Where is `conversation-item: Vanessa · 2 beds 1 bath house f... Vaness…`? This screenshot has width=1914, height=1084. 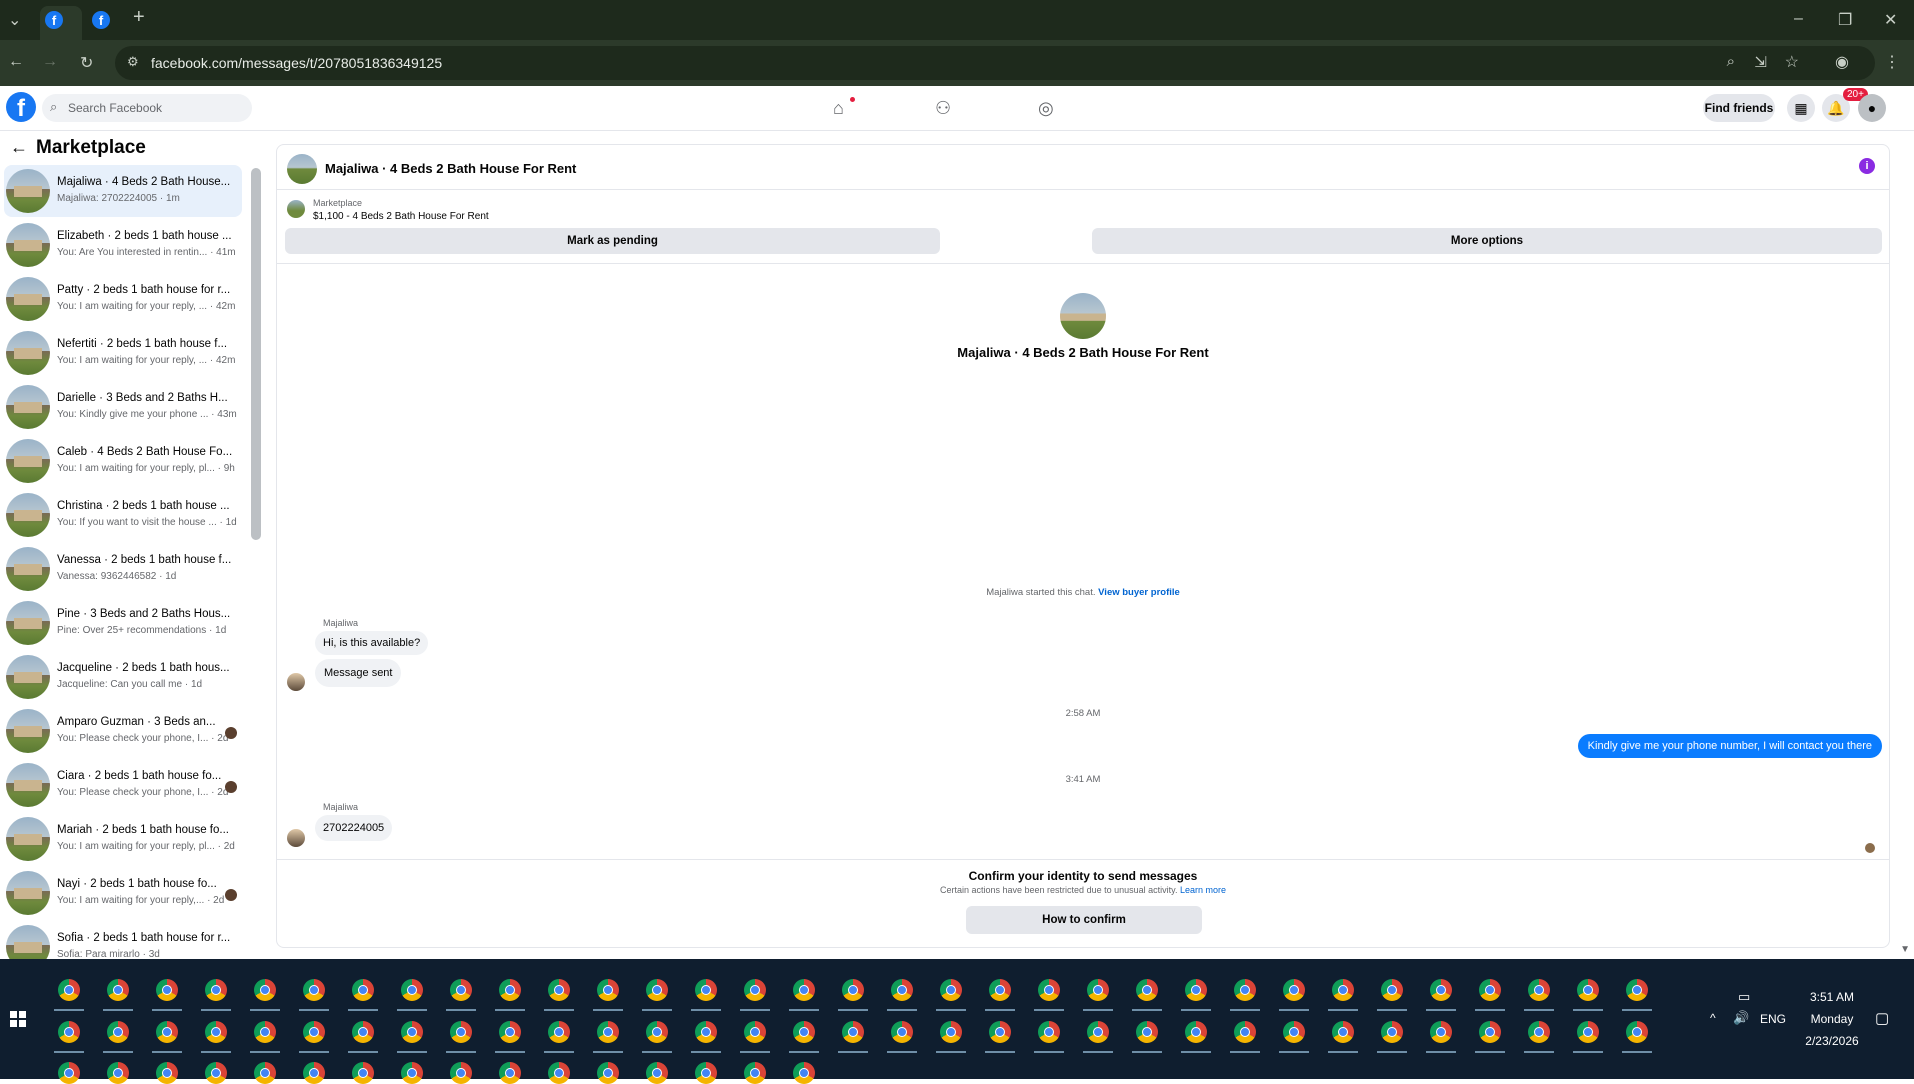 conversation-item: Vanessa · 2 beds 1 bath house f... Vaness… is located at coordinates (123, 569).